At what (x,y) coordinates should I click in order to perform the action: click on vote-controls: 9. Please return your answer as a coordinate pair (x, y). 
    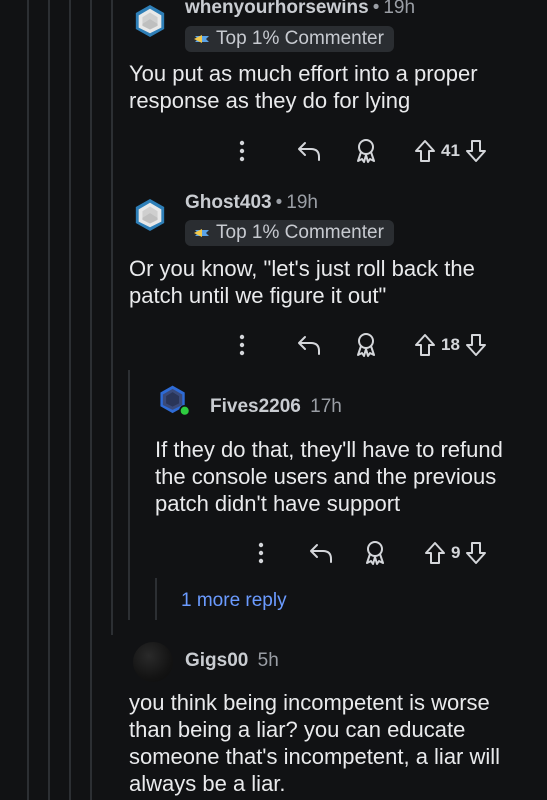
    Looking at the image, I should click on (455, 553).